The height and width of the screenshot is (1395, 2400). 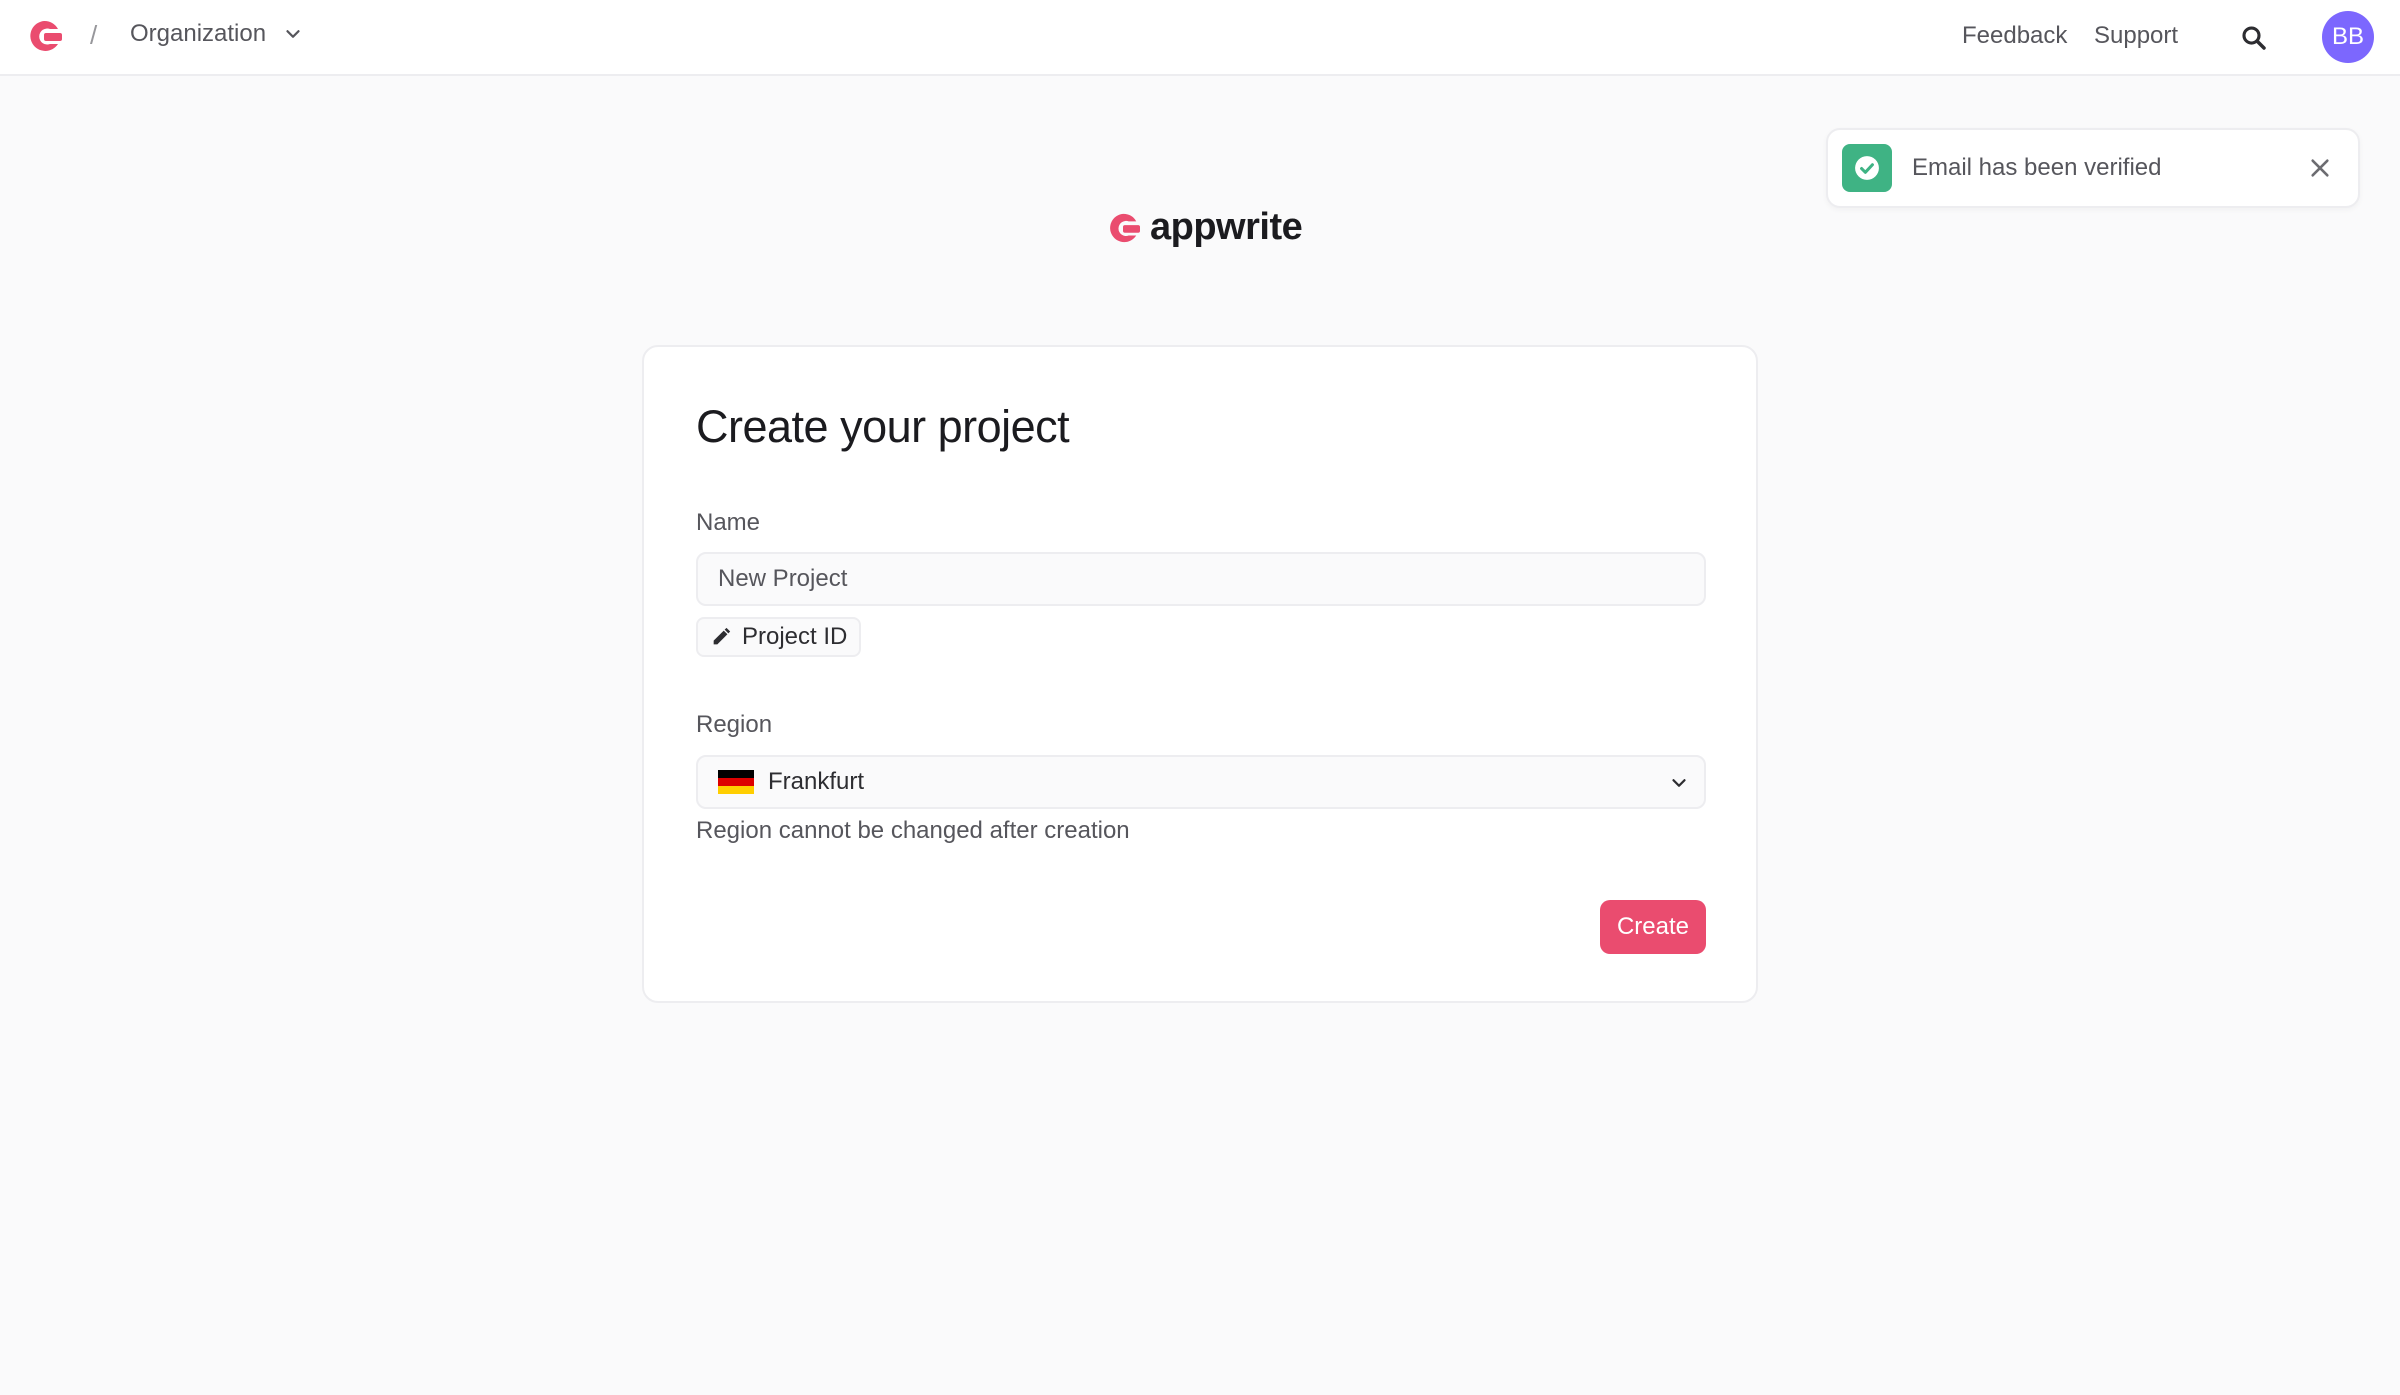 I want to click on notification-toast: Email has been verified, so click(x=2093, y=168).